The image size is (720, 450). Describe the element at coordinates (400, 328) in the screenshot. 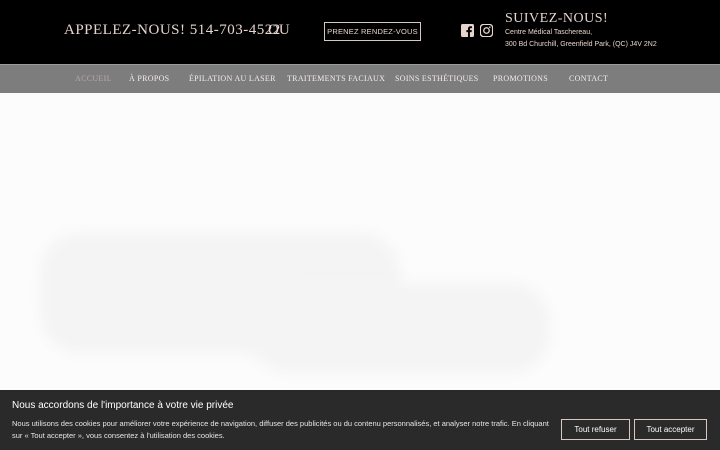

I see `hero-background-shape` at that location.